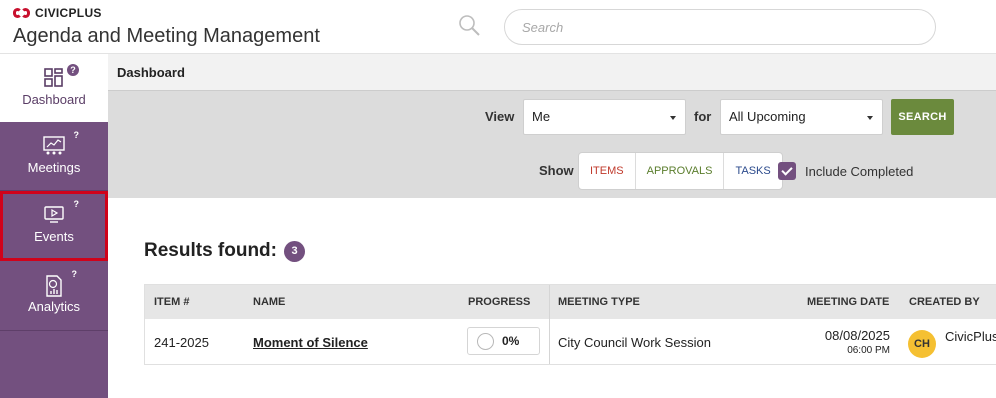 The image size is (996, 398). I want to click on view-select-value: Me, so click(541, 116).